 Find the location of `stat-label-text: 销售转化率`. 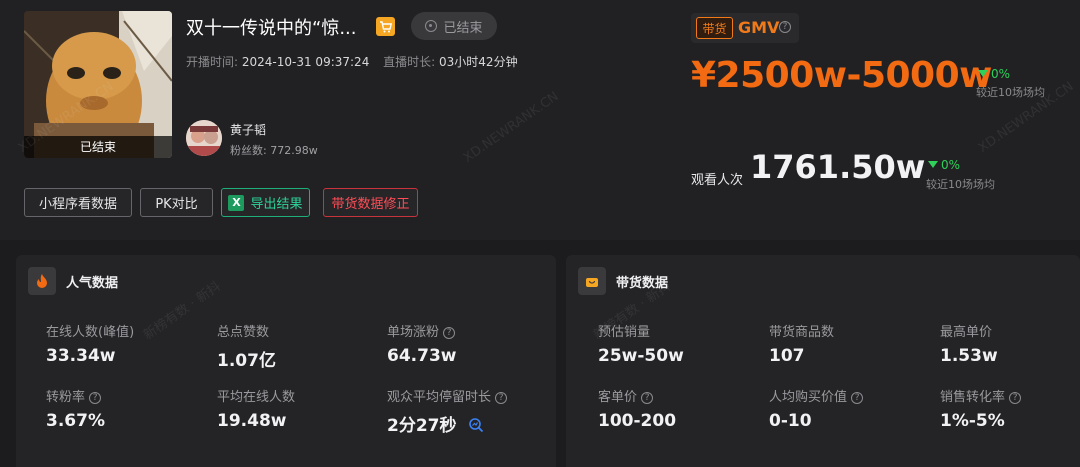

stat-label-text: 销售转化率 is located at coordinates (973, 397).